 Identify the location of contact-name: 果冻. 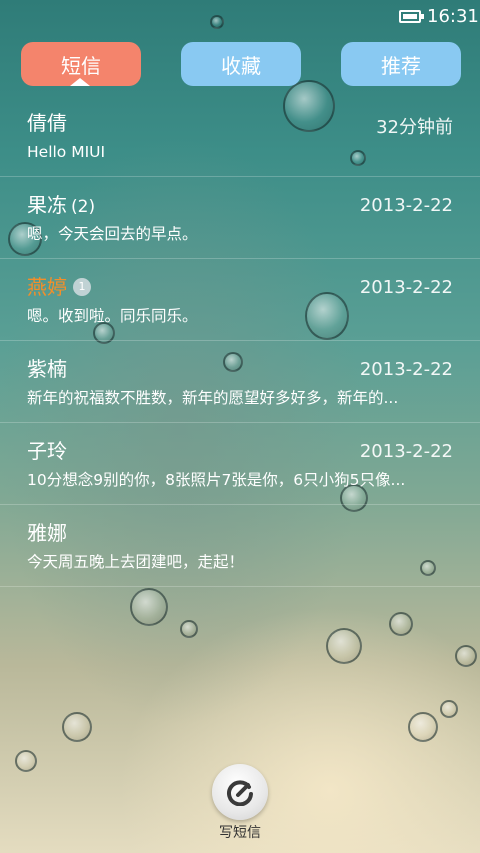
(47, 205).